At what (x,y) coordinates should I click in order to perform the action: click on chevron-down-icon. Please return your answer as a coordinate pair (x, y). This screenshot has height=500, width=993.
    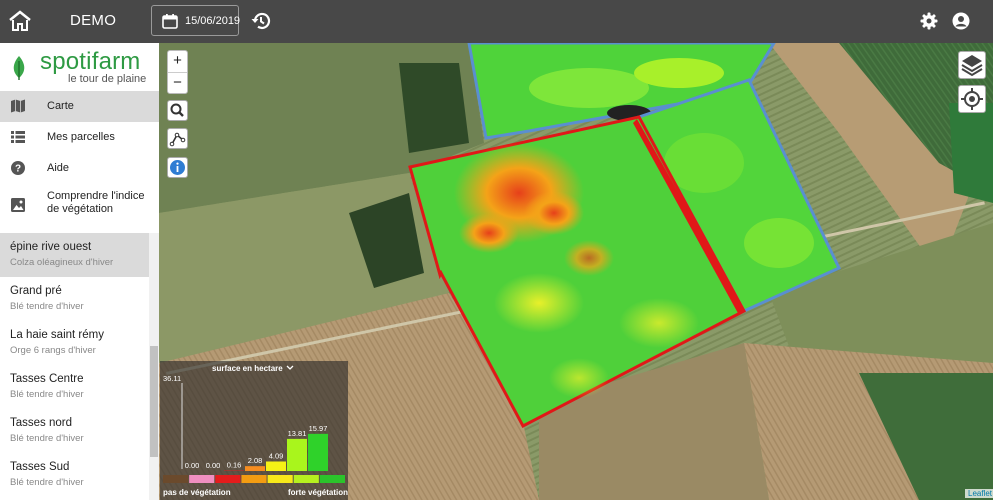
    Looking at the image, I should click on (290, 367).